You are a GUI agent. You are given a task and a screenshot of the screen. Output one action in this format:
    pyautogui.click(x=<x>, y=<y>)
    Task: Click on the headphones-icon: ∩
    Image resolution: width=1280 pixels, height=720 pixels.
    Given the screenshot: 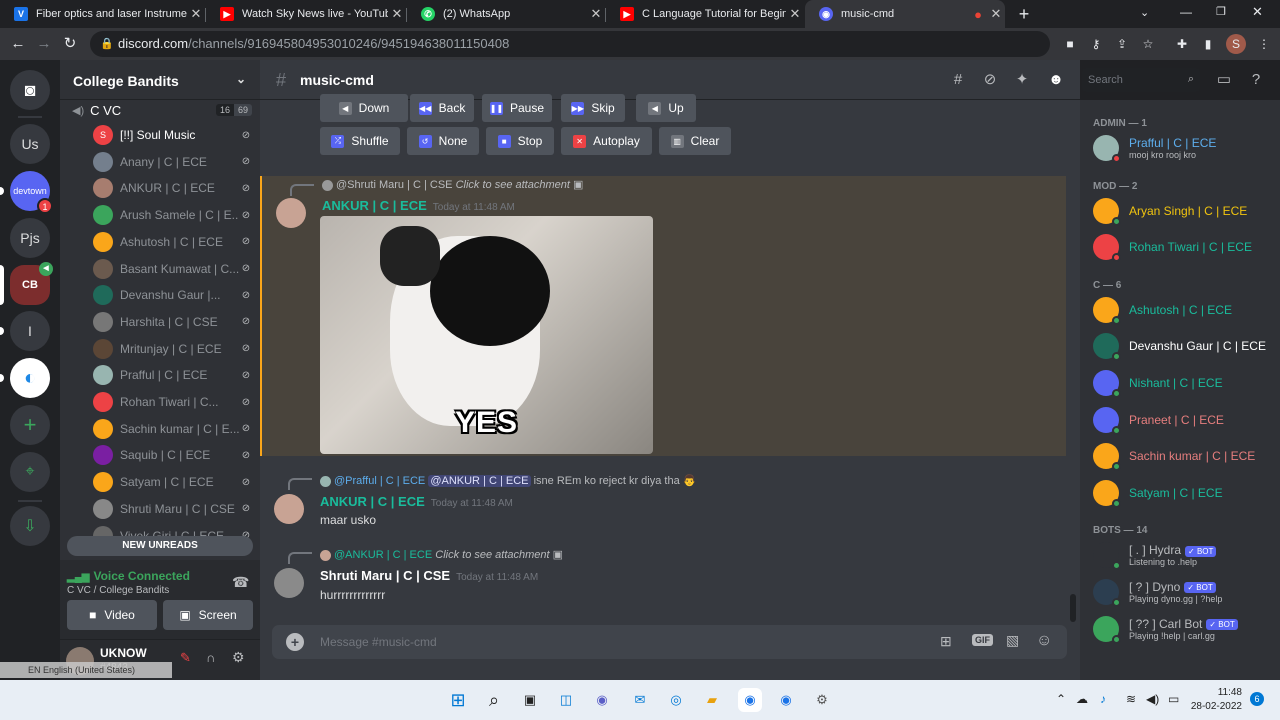 What is the action you would take?
    pyautogui.click(x=210, y=657)
    